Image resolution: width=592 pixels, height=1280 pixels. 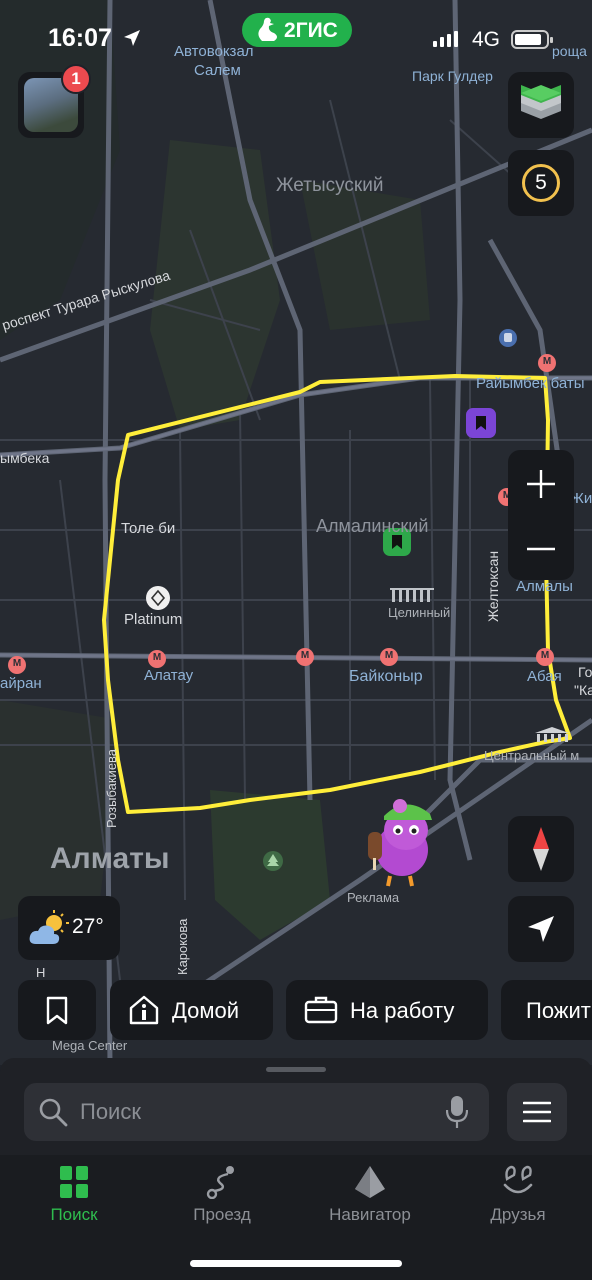 I want to click on place-label: Центральный м, so click(x=532, y=755).